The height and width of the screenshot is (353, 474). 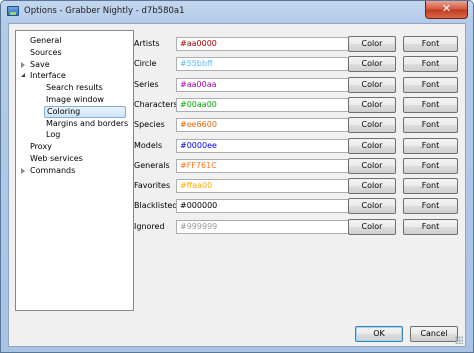 What do you see at coordinates (379, 334) in the screenshot?
I see `ok-button: OK` at bounding box center [379, 334].